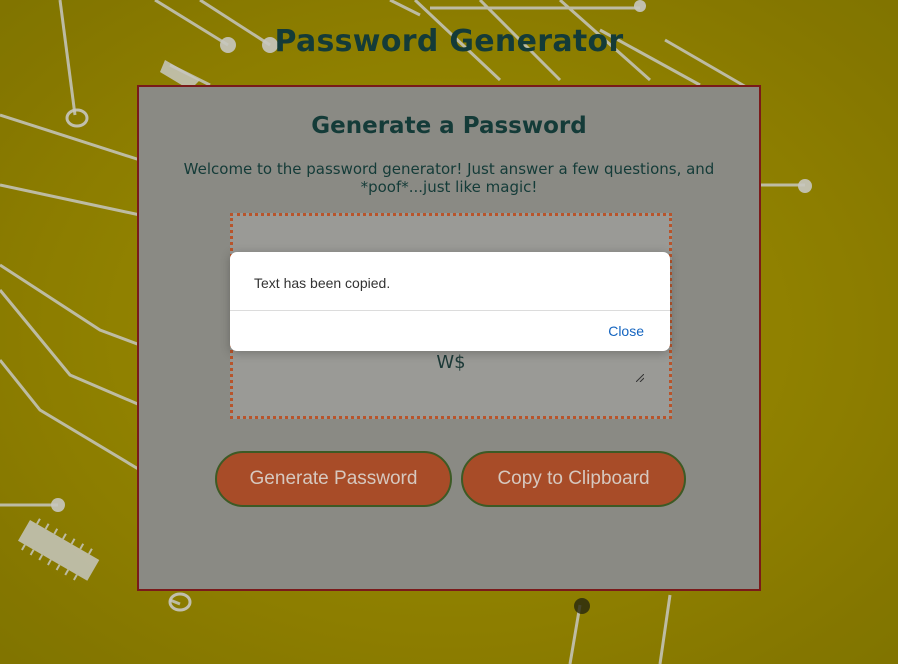 The image size is (898, 664). Describe the element at coordinates (451, 362) in the screenshot. I see `password-text: W$` at that location.